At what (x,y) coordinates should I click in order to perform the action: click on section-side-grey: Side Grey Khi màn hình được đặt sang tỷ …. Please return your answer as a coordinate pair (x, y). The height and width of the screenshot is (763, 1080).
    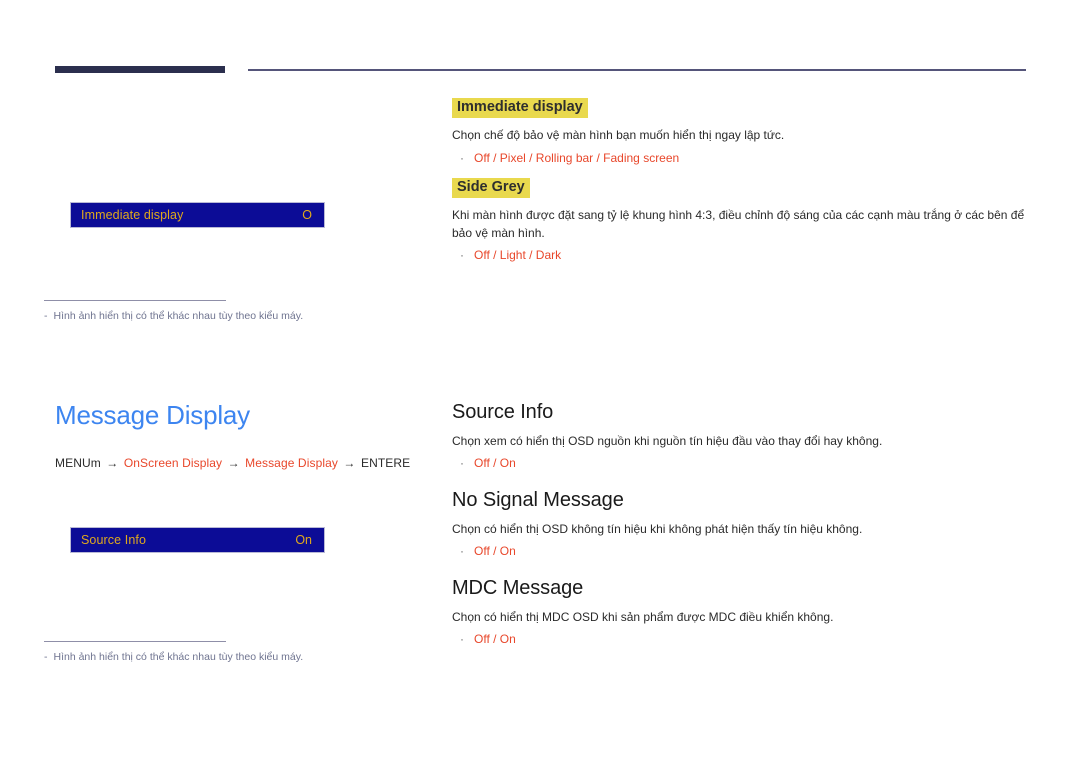
    Looking at the image, I should click on (752, 220).